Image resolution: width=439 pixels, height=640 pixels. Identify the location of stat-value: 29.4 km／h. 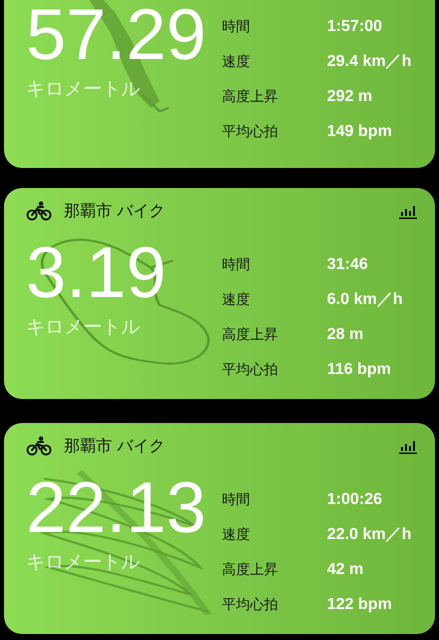
(369, 62).